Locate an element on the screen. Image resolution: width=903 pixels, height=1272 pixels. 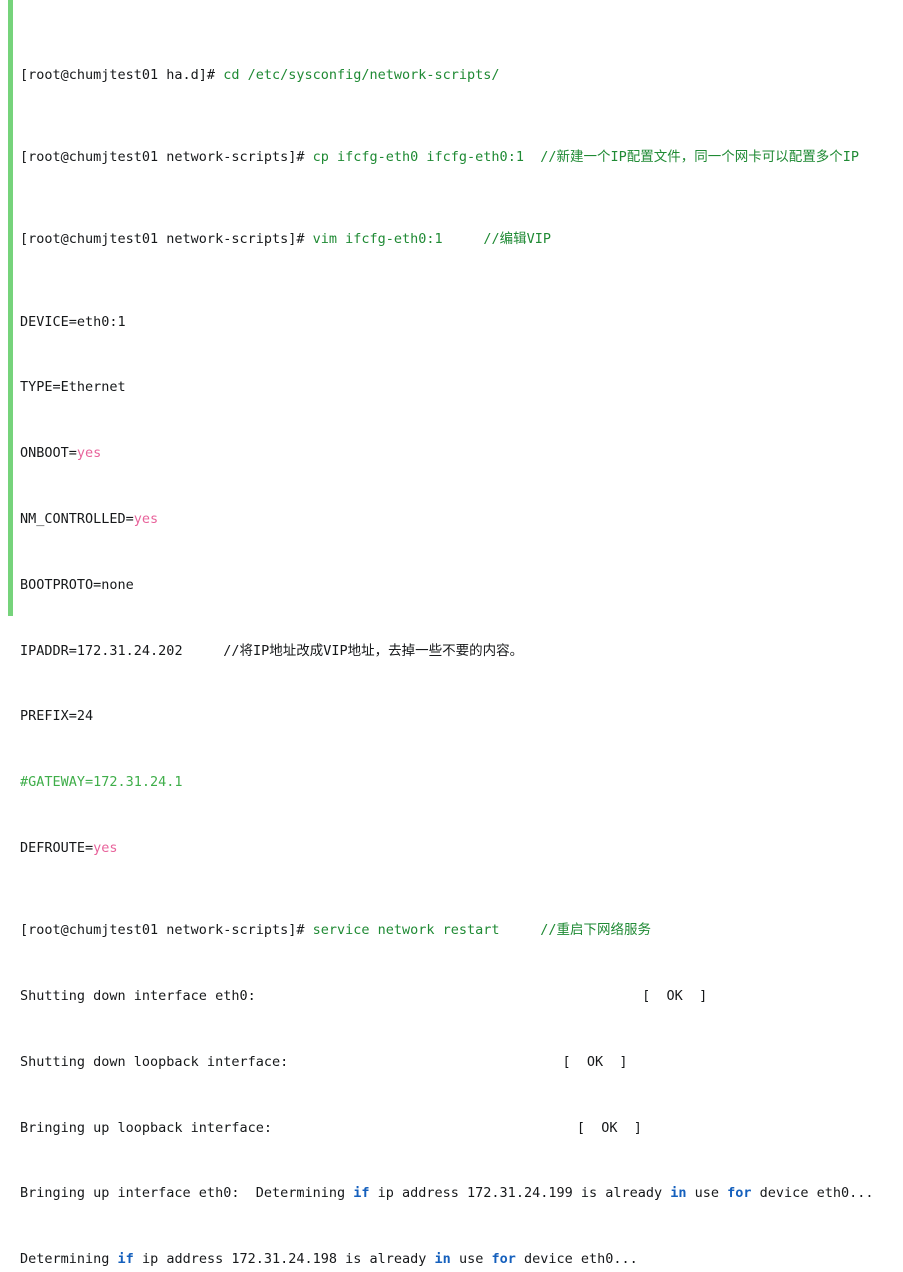
service-output-line-1: Shutting down interface eth0: [ OK ] is located at coordinates (461, 996).